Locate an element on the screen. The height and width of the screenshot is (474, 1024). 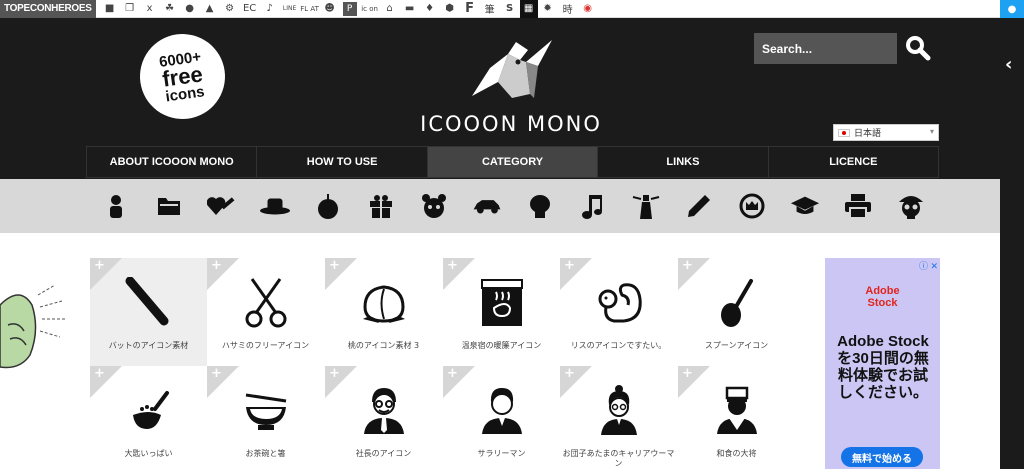
printer-category-icon is located at coordinates (858, 206).